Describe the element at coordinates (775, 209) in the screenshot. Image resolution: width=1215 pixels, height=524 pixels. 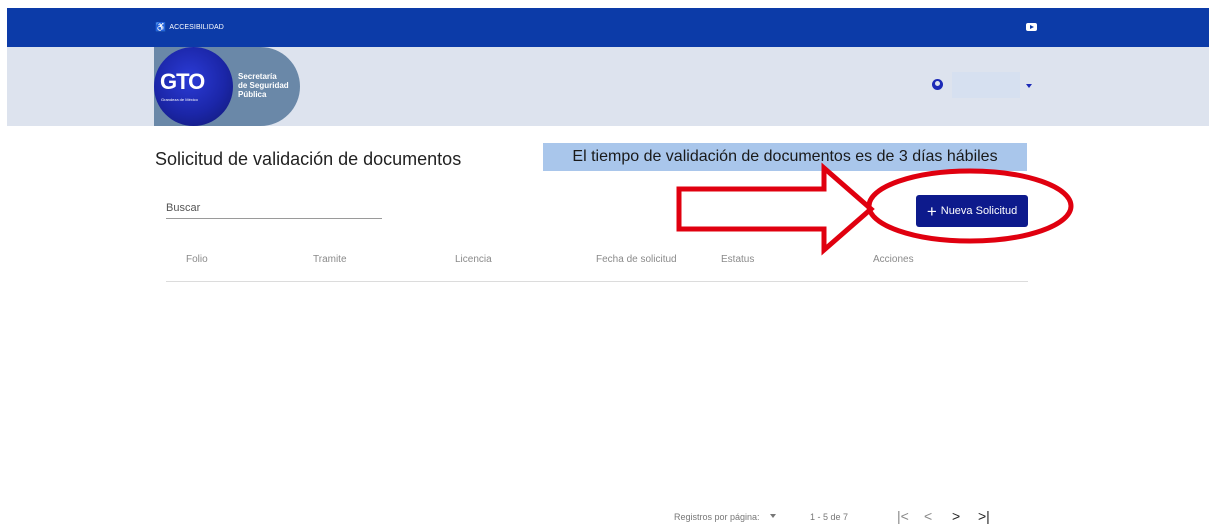
I see `annotation-arrow` at that location.